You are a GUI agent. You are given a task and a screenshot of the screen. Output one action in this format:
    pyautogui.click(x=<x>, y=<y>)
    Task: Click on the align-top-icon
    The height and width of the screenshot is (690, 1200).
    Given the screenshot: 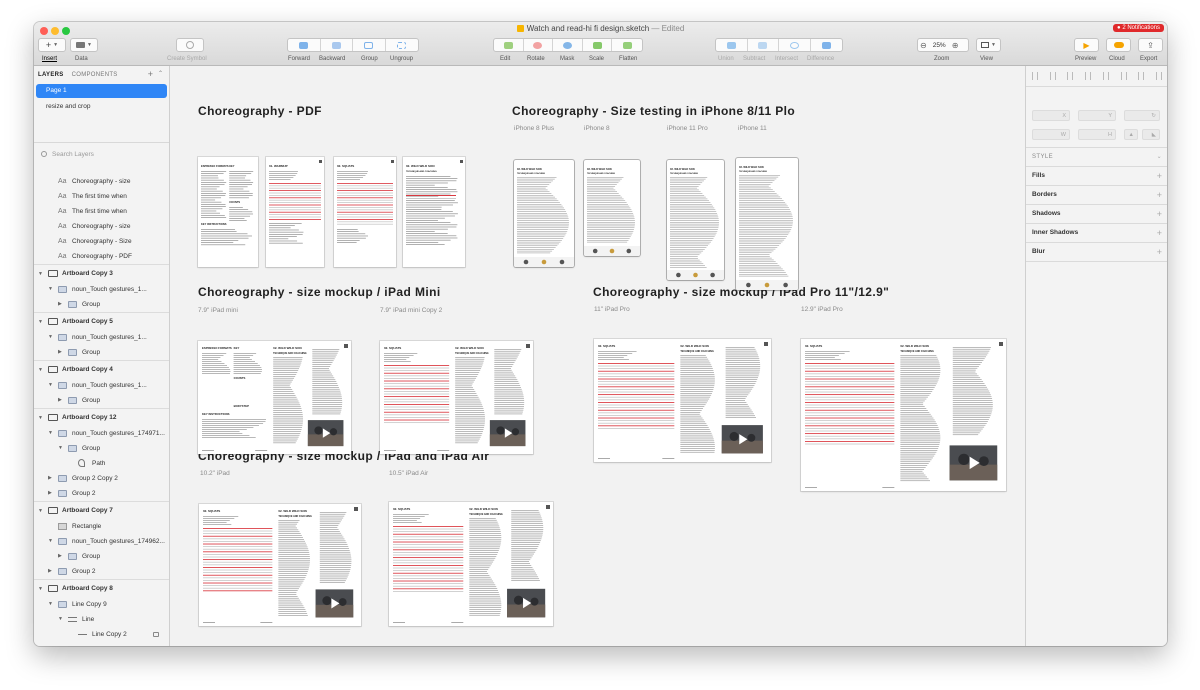 What is the action you would take?
    pyautogui.click(x=1105, y=76)
    